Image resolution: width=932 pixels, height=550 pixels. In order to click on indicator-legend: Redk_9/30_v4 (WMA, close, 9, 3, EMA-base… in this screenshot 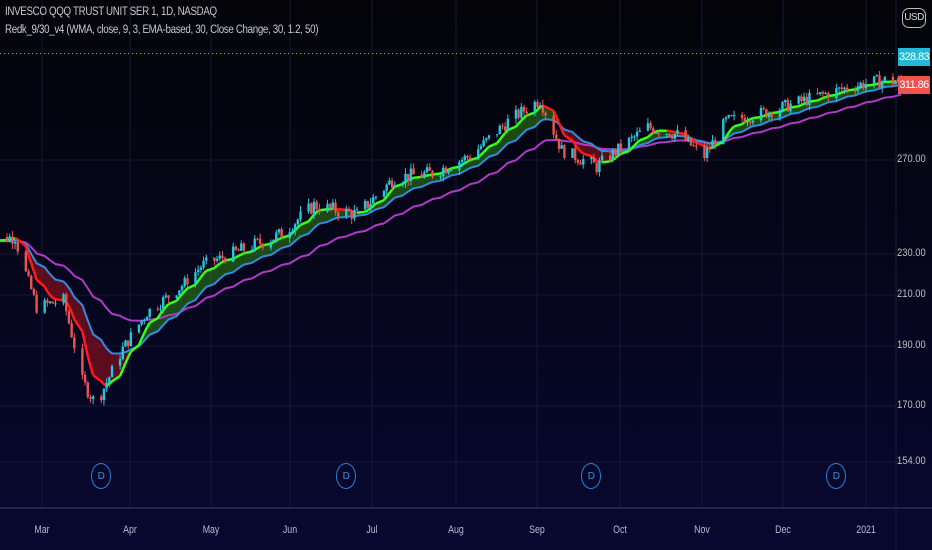, I will do `click(161, 30)`.